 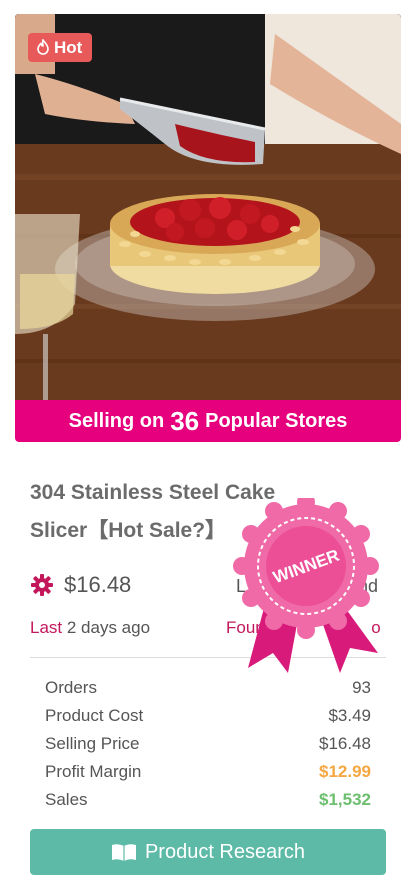 What do you see at coordinates (225, 851) in the screenshot?
I see `product-research-label: Product Research` at bounding box center [225, 851].